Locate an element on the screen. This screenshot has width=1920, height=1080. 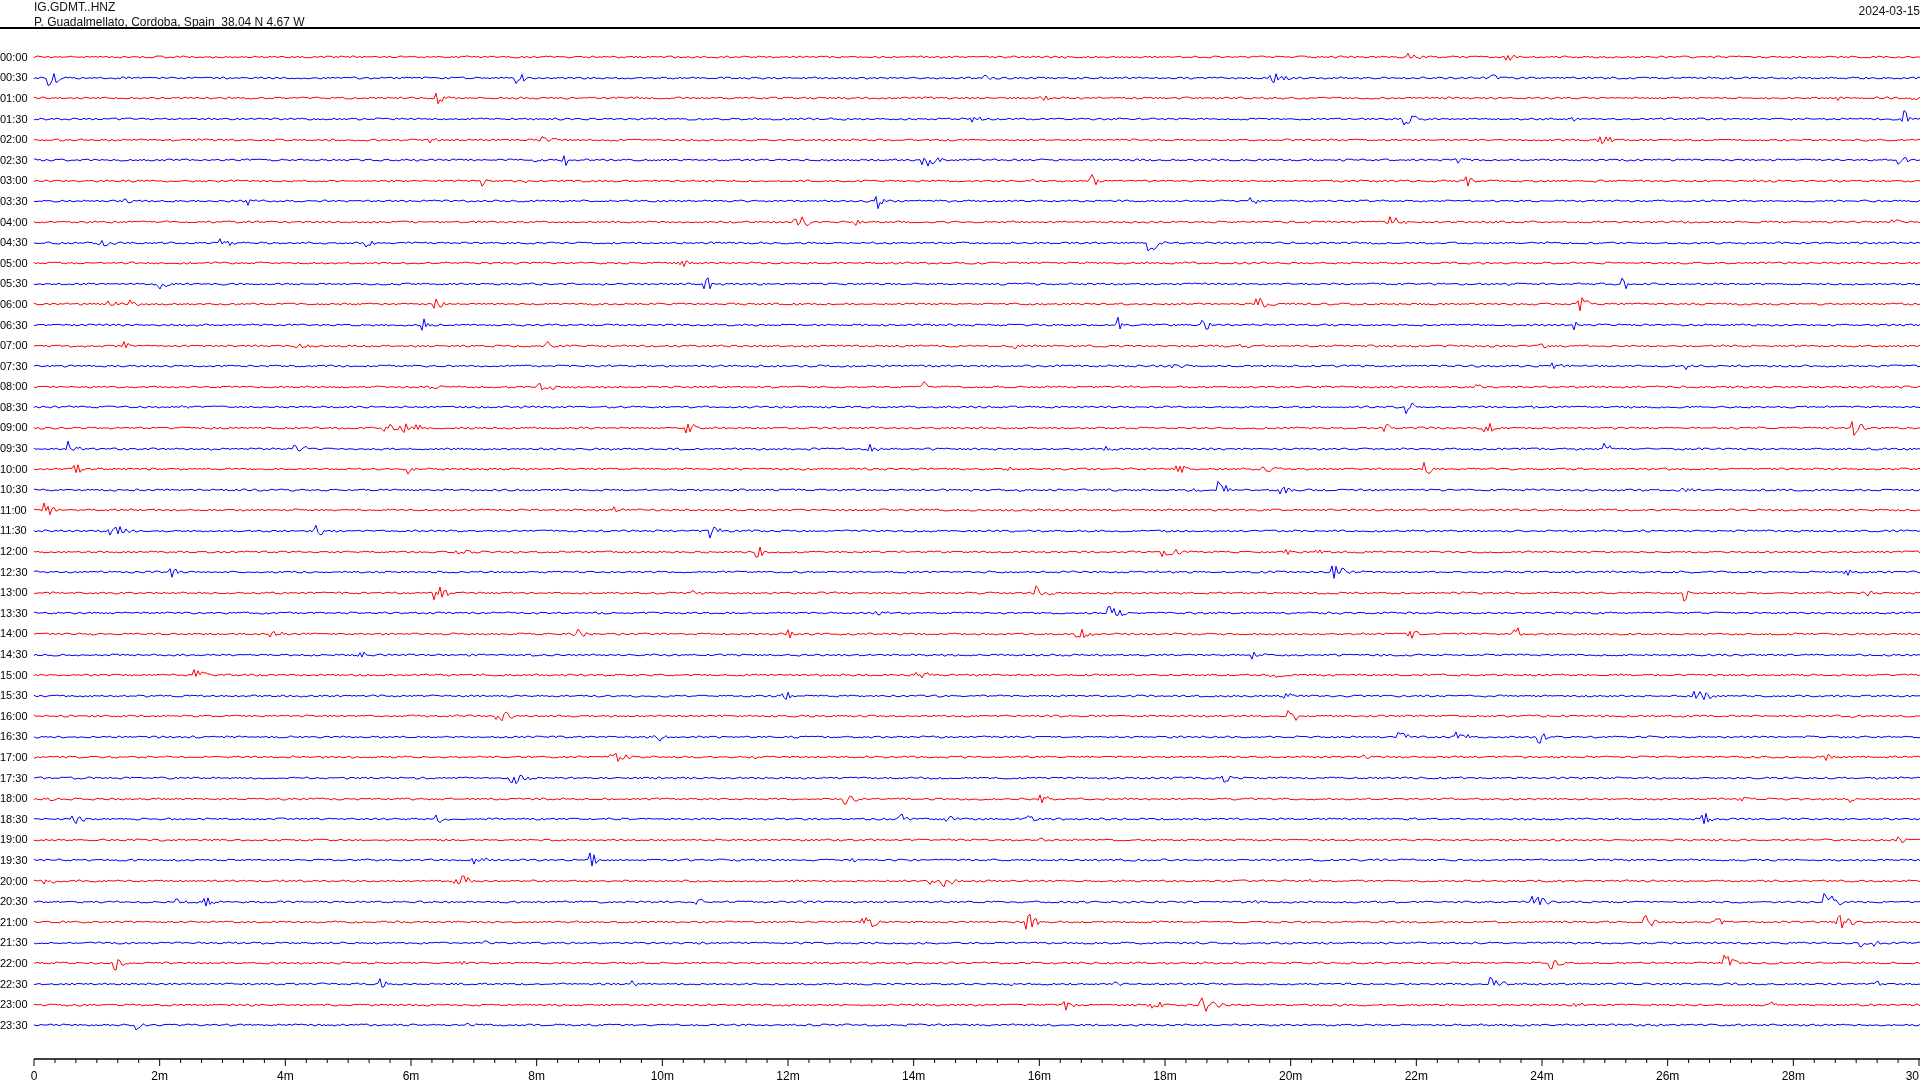
tick-label: 22m is located at coordinates (1416, 1074).